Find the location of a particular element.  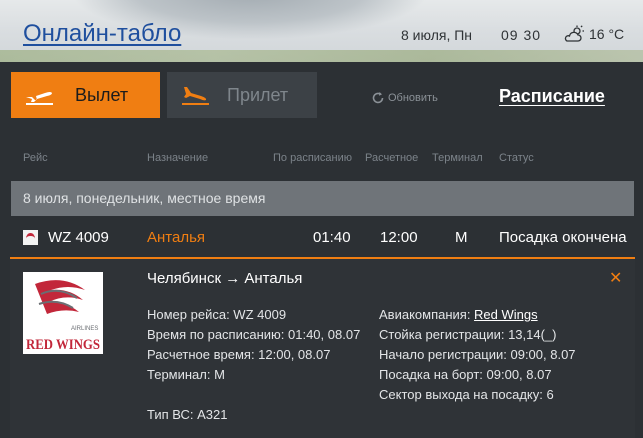

col-status: Статус is located at coordinates (516, 158).